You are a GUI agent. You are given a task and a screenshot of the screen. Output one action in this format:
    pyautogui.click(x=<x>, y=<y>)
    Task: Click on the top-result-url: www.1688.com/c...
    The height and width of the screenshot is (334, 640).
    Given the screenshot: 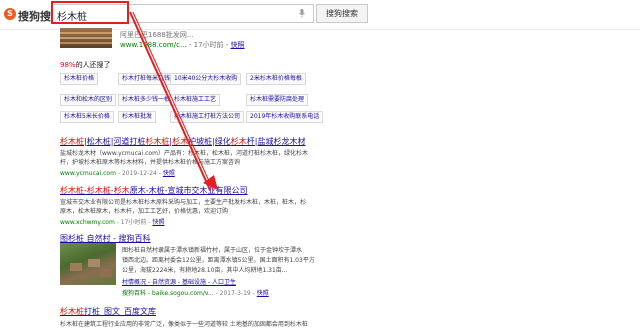 What is the action you would take?
    pyautogui.click(x=153, y=45)
    